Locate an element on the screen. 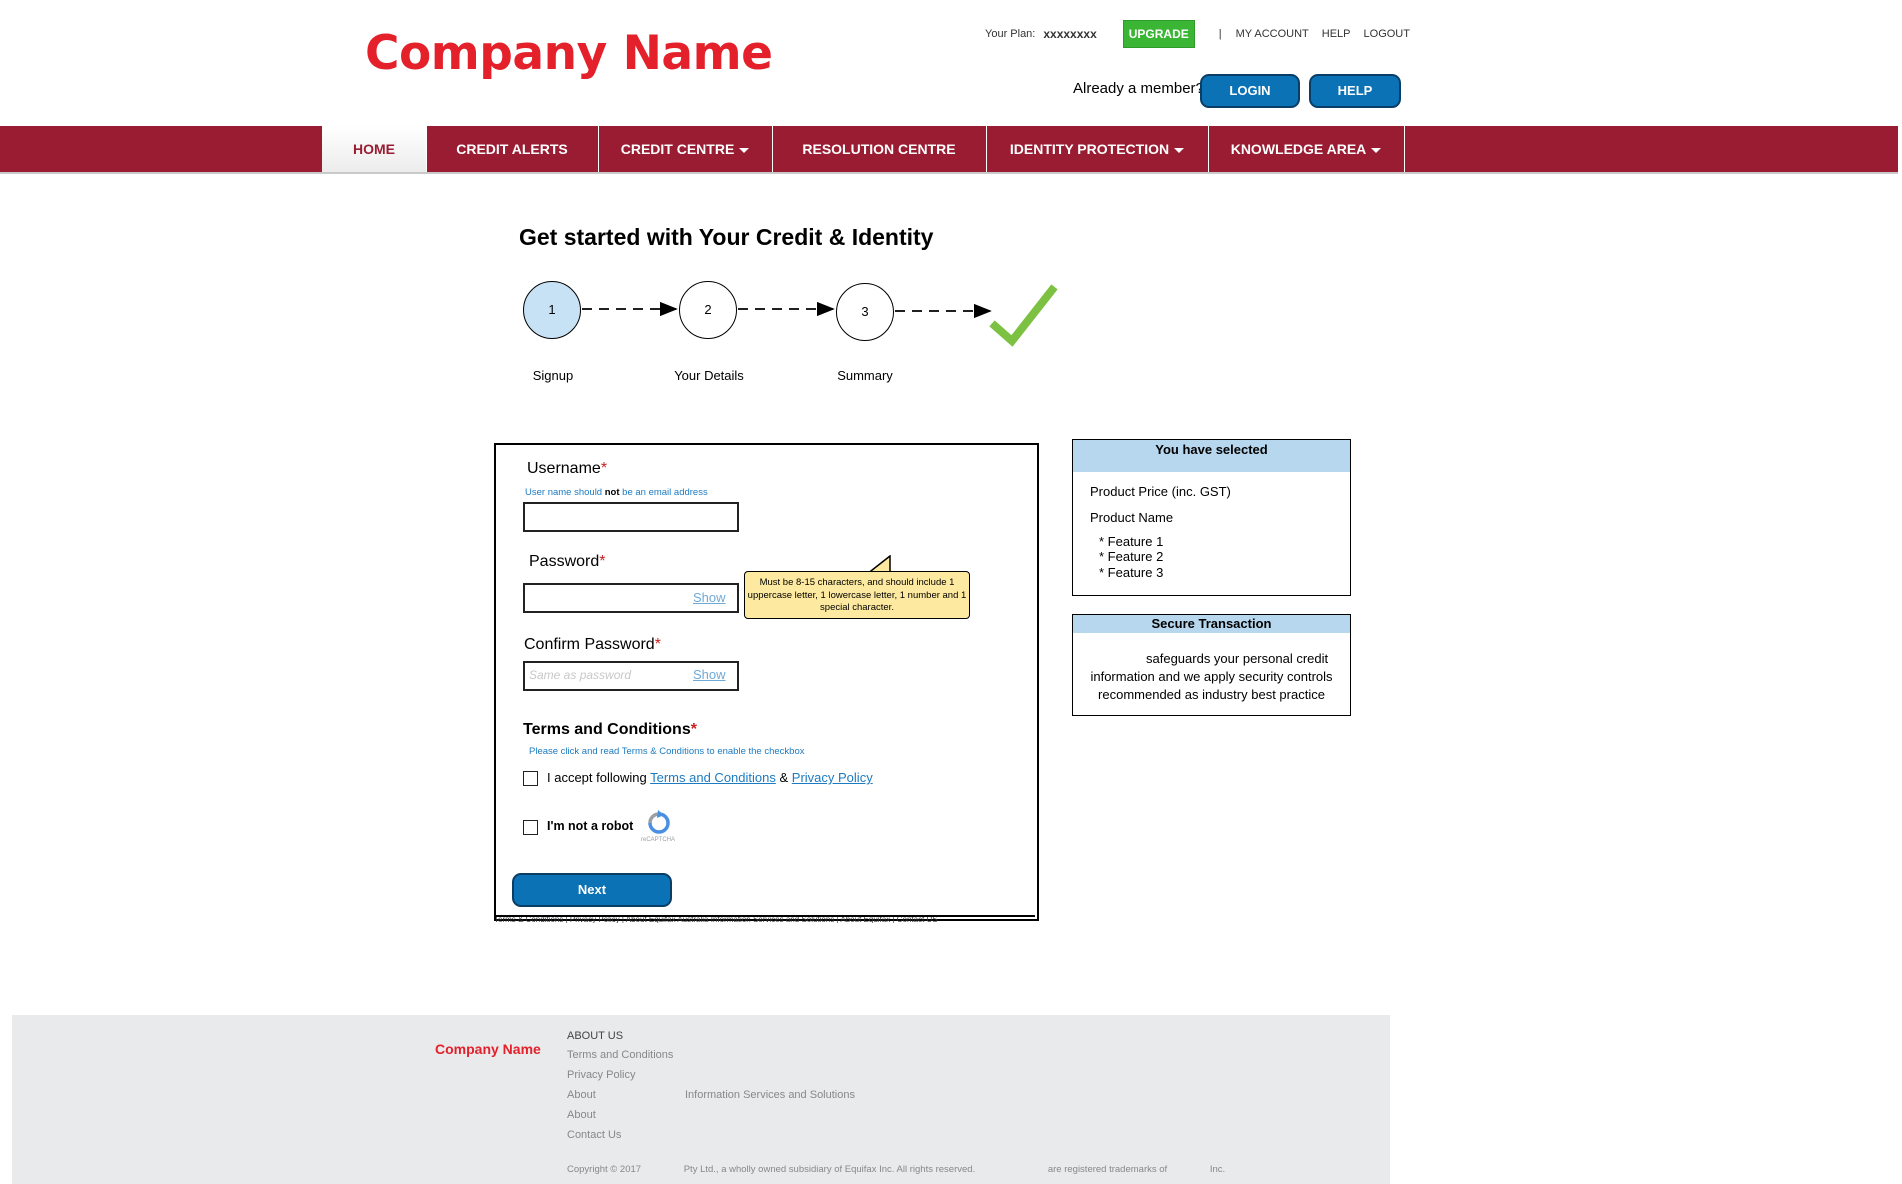 The height and width of the screenshot is (1184, 1902). recaptcha-checkbox is located at coordinates (530, 827).